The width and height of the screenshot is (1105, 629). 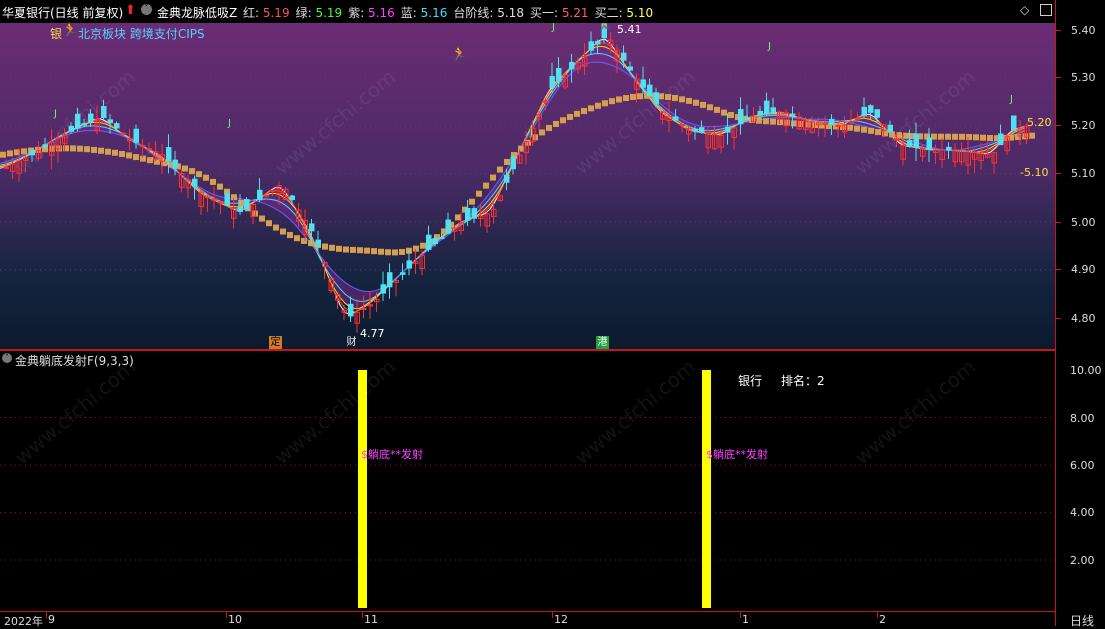 I want to click on indicator-value-6: 买二: 5.10, so click(x=624, y=12).